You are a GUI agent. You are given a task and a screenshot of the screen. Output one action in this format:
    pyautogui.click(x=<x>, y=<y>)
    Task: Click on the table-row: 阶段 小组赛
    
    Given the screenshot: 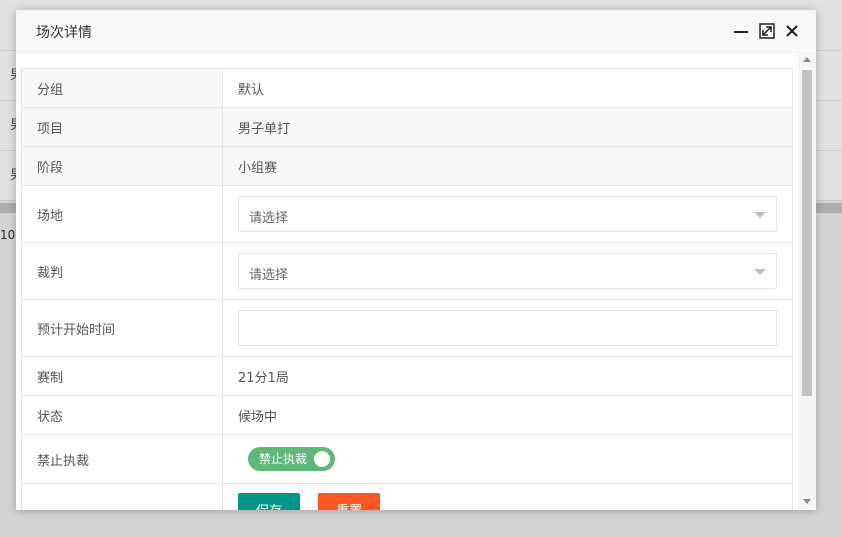 What is the action you would take?
    pyautogui.click(x=407, y=166)
    